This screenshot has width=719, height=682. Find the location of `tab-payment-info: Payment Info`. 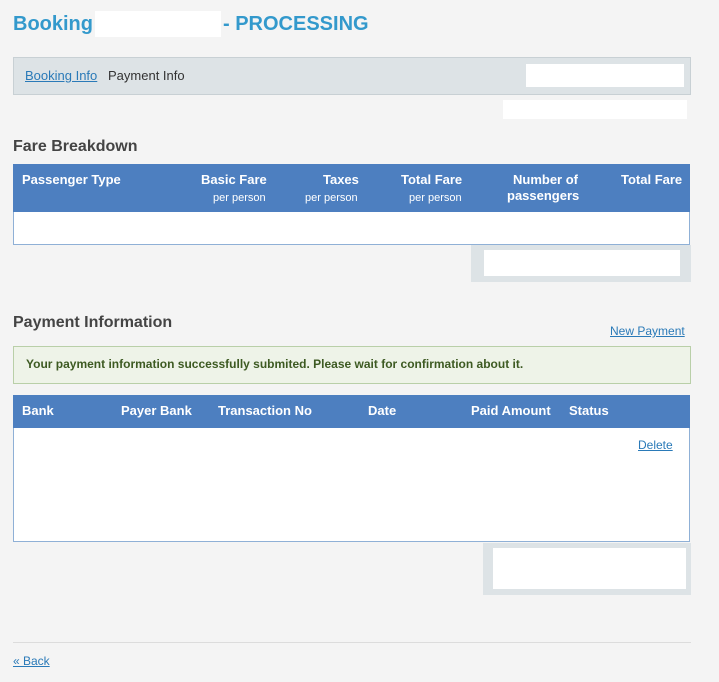

tab-payment-info: Payment Info is located at coordinates (146, 75).